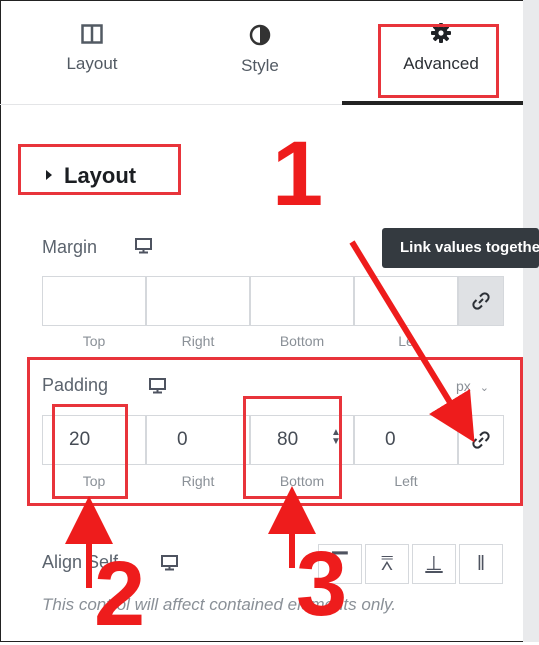 This screenshot has height=645, width=539. What do you see at coordinates (120, 594) in the screenshot?
I see `callout-number-2: 2` at bounding box center [120, 594].